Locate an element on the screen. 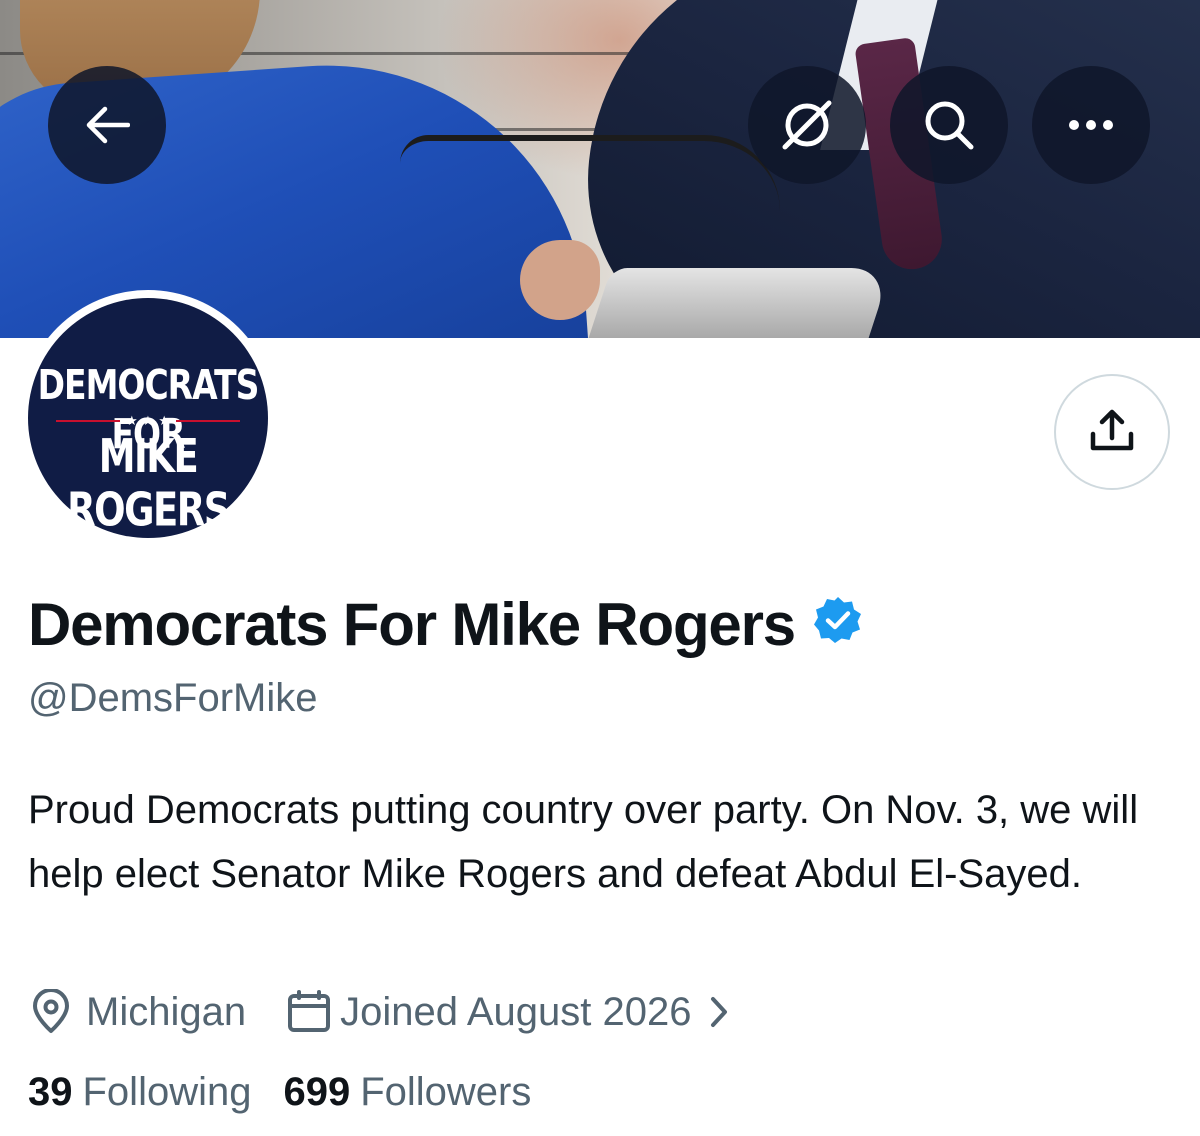 This screenshot has height=1136, width=1200. avatar-logo: DEMOCRATS FOR ★ ★ ★ MIKE ROGERS is located at coordinates (148, 418).